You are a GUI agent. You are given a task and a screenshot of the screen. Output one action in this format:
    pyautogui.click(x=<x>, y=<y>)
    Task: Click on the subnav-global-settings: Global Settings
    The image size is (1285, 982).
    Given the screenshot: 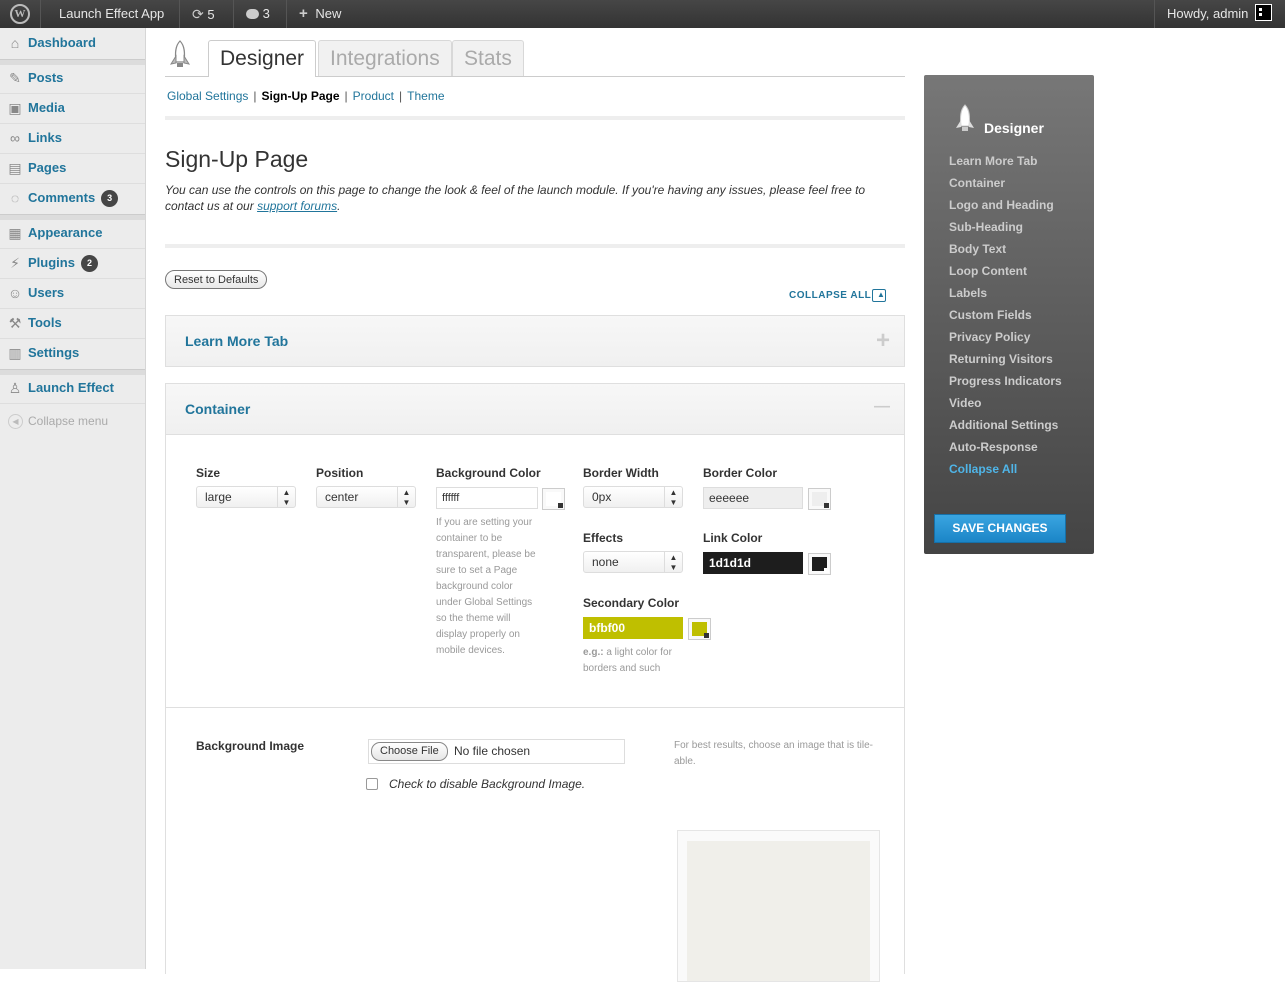 What is the action you would take?
    pyautogui.click(x=207, y=96)
    